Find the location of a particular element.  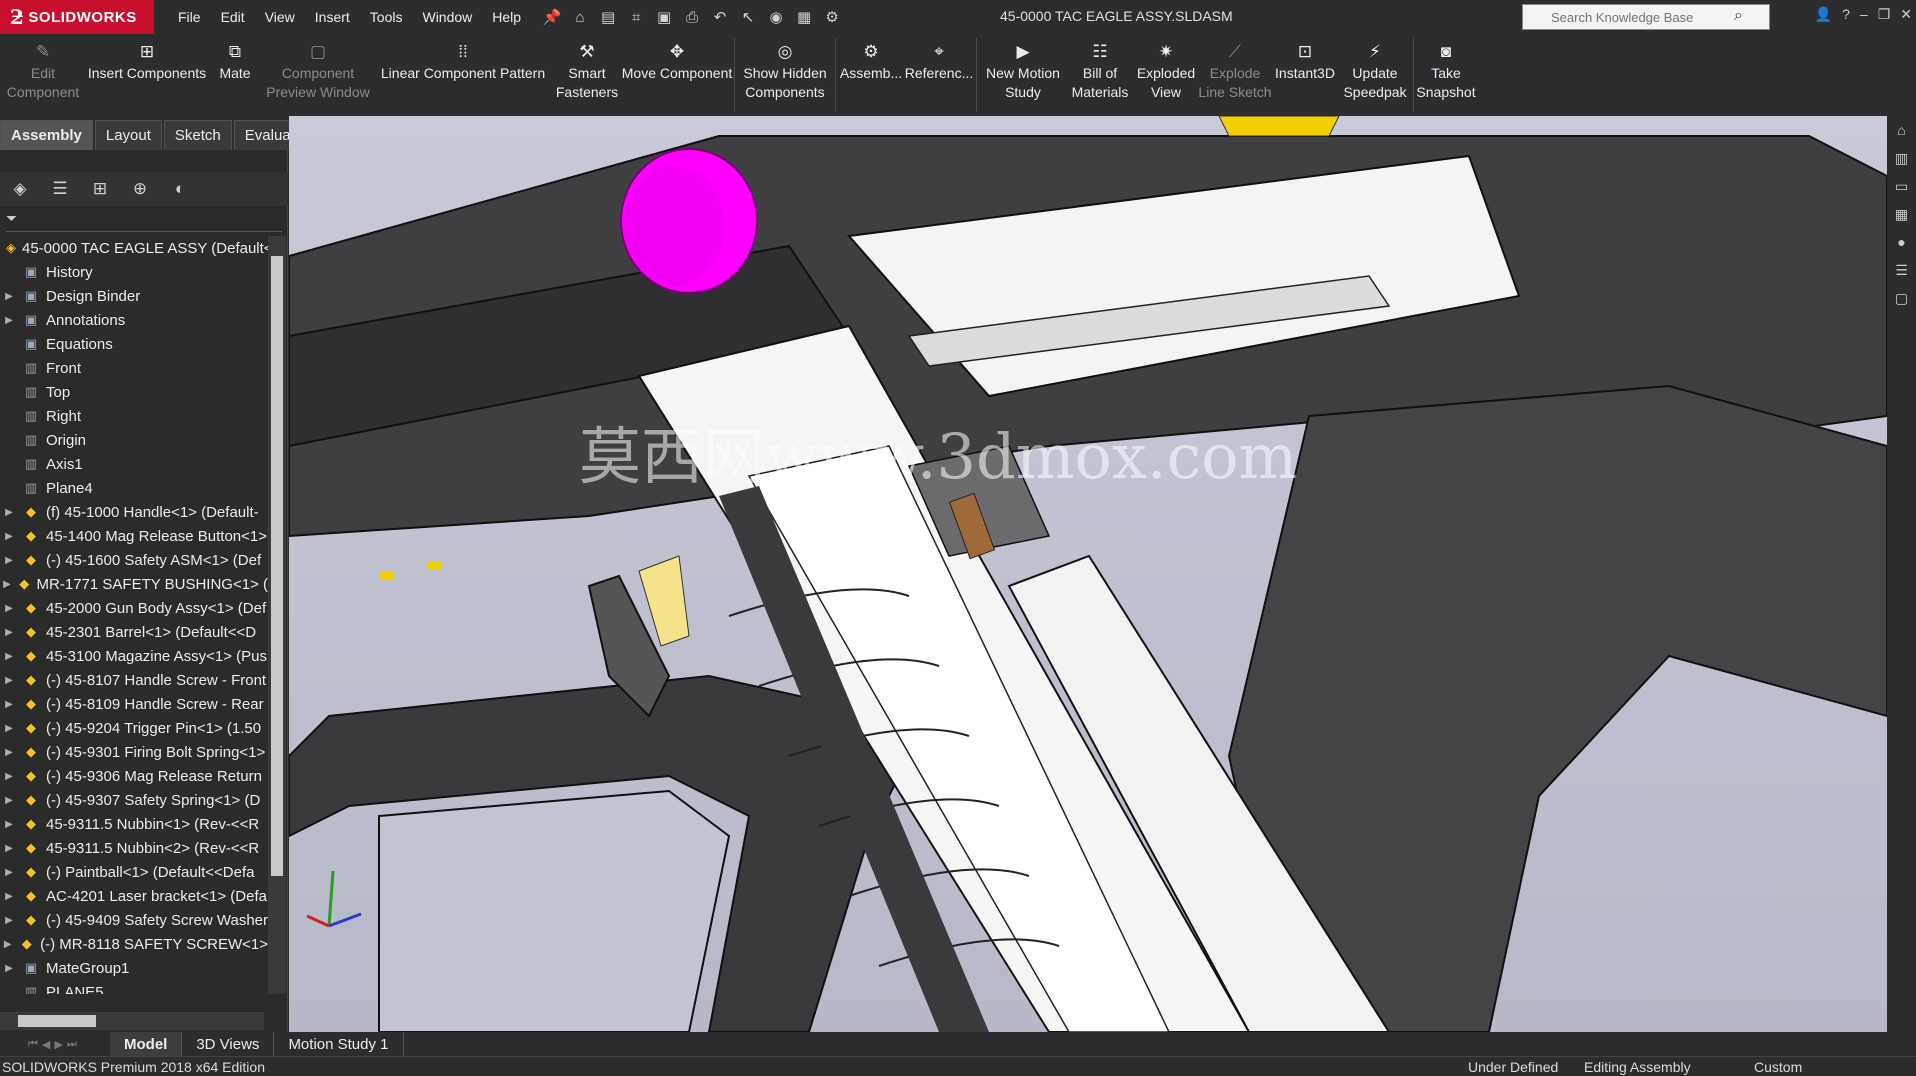

tree-item: ▶ ◆ AC-4201 Laser bracket<1> (Defa is located at coordinates (134, 896).